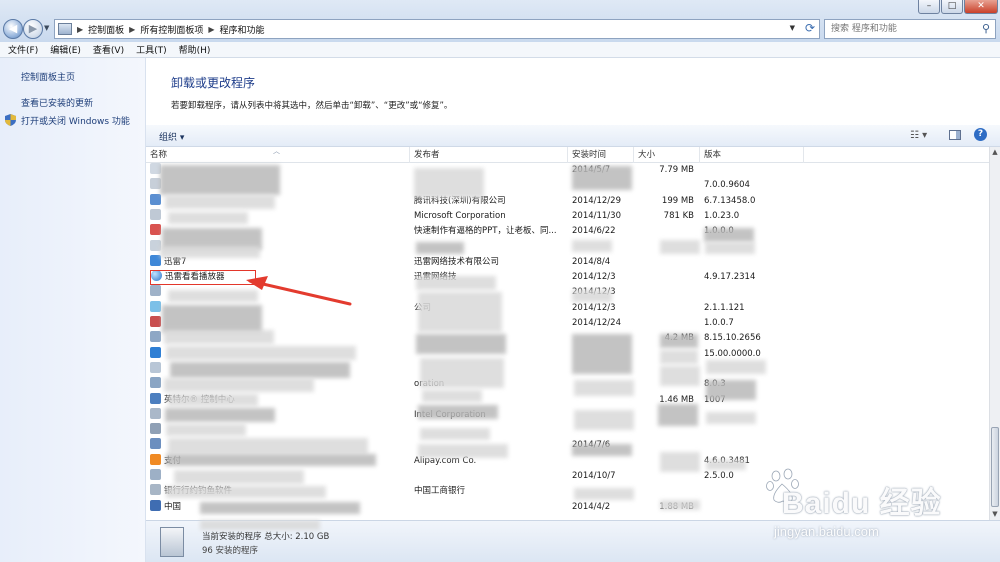  I want to click on close-button: ✕, so click(981, 7).